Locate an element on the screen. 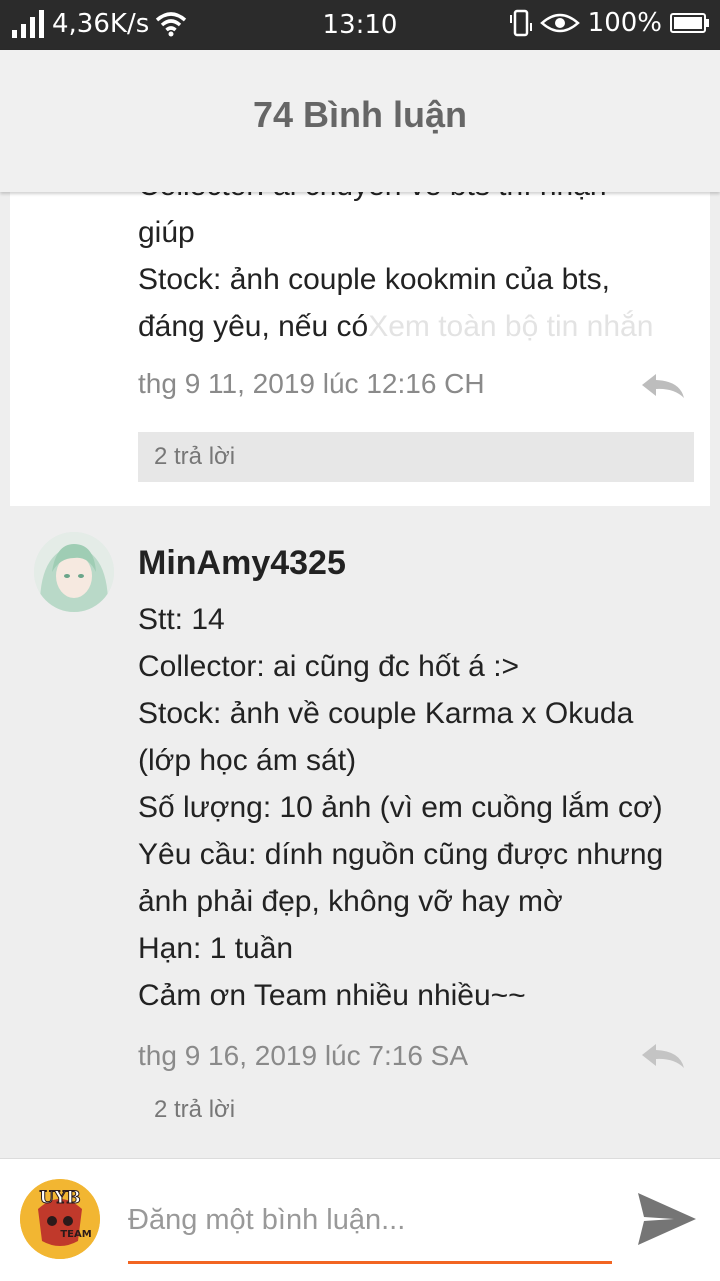  comment-text-line: (lớp học ám sát) is located at coordinates (247, 760).